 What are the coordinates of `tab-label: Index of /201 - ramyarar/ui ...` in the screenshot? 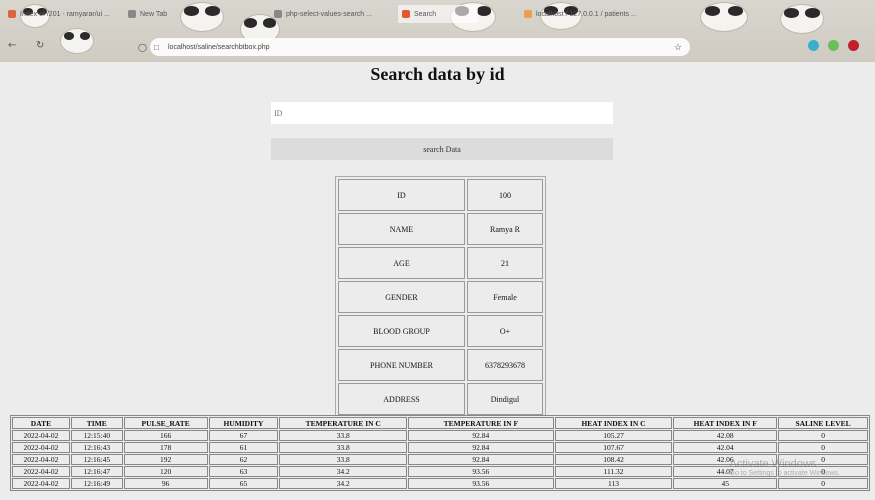 It's located at (65, 14).